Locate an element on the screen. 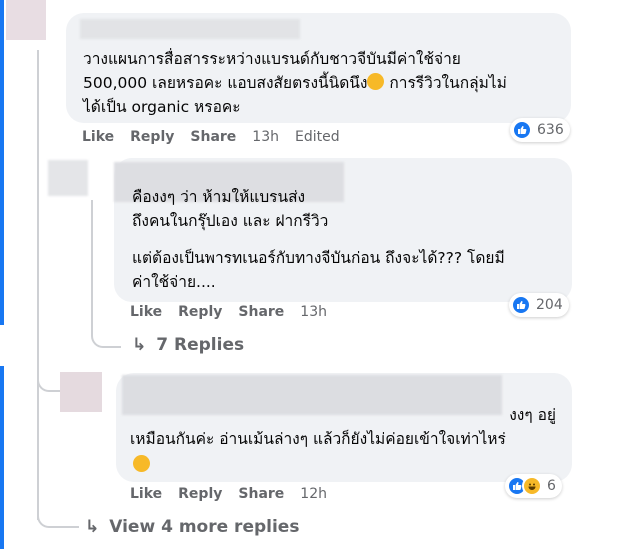  view-more-replies-link: ↳ View 4 more replies is located at coordinates (192, 527).